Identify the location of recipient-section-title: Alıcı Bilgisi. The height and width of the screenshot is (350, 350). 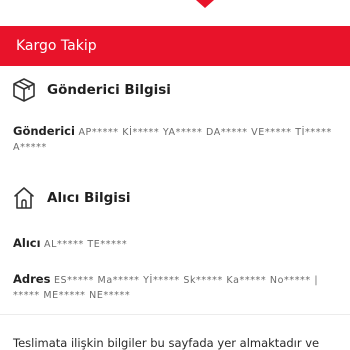
(89, 198).